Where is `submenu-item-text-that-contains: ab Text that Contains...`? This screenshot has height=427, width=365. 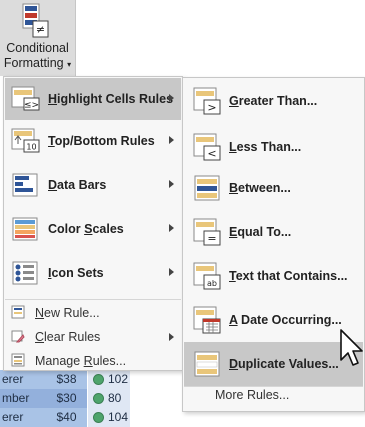
submenu-item-text-that-contains: ab Text that Contains... is located at coordinates (273, 276).